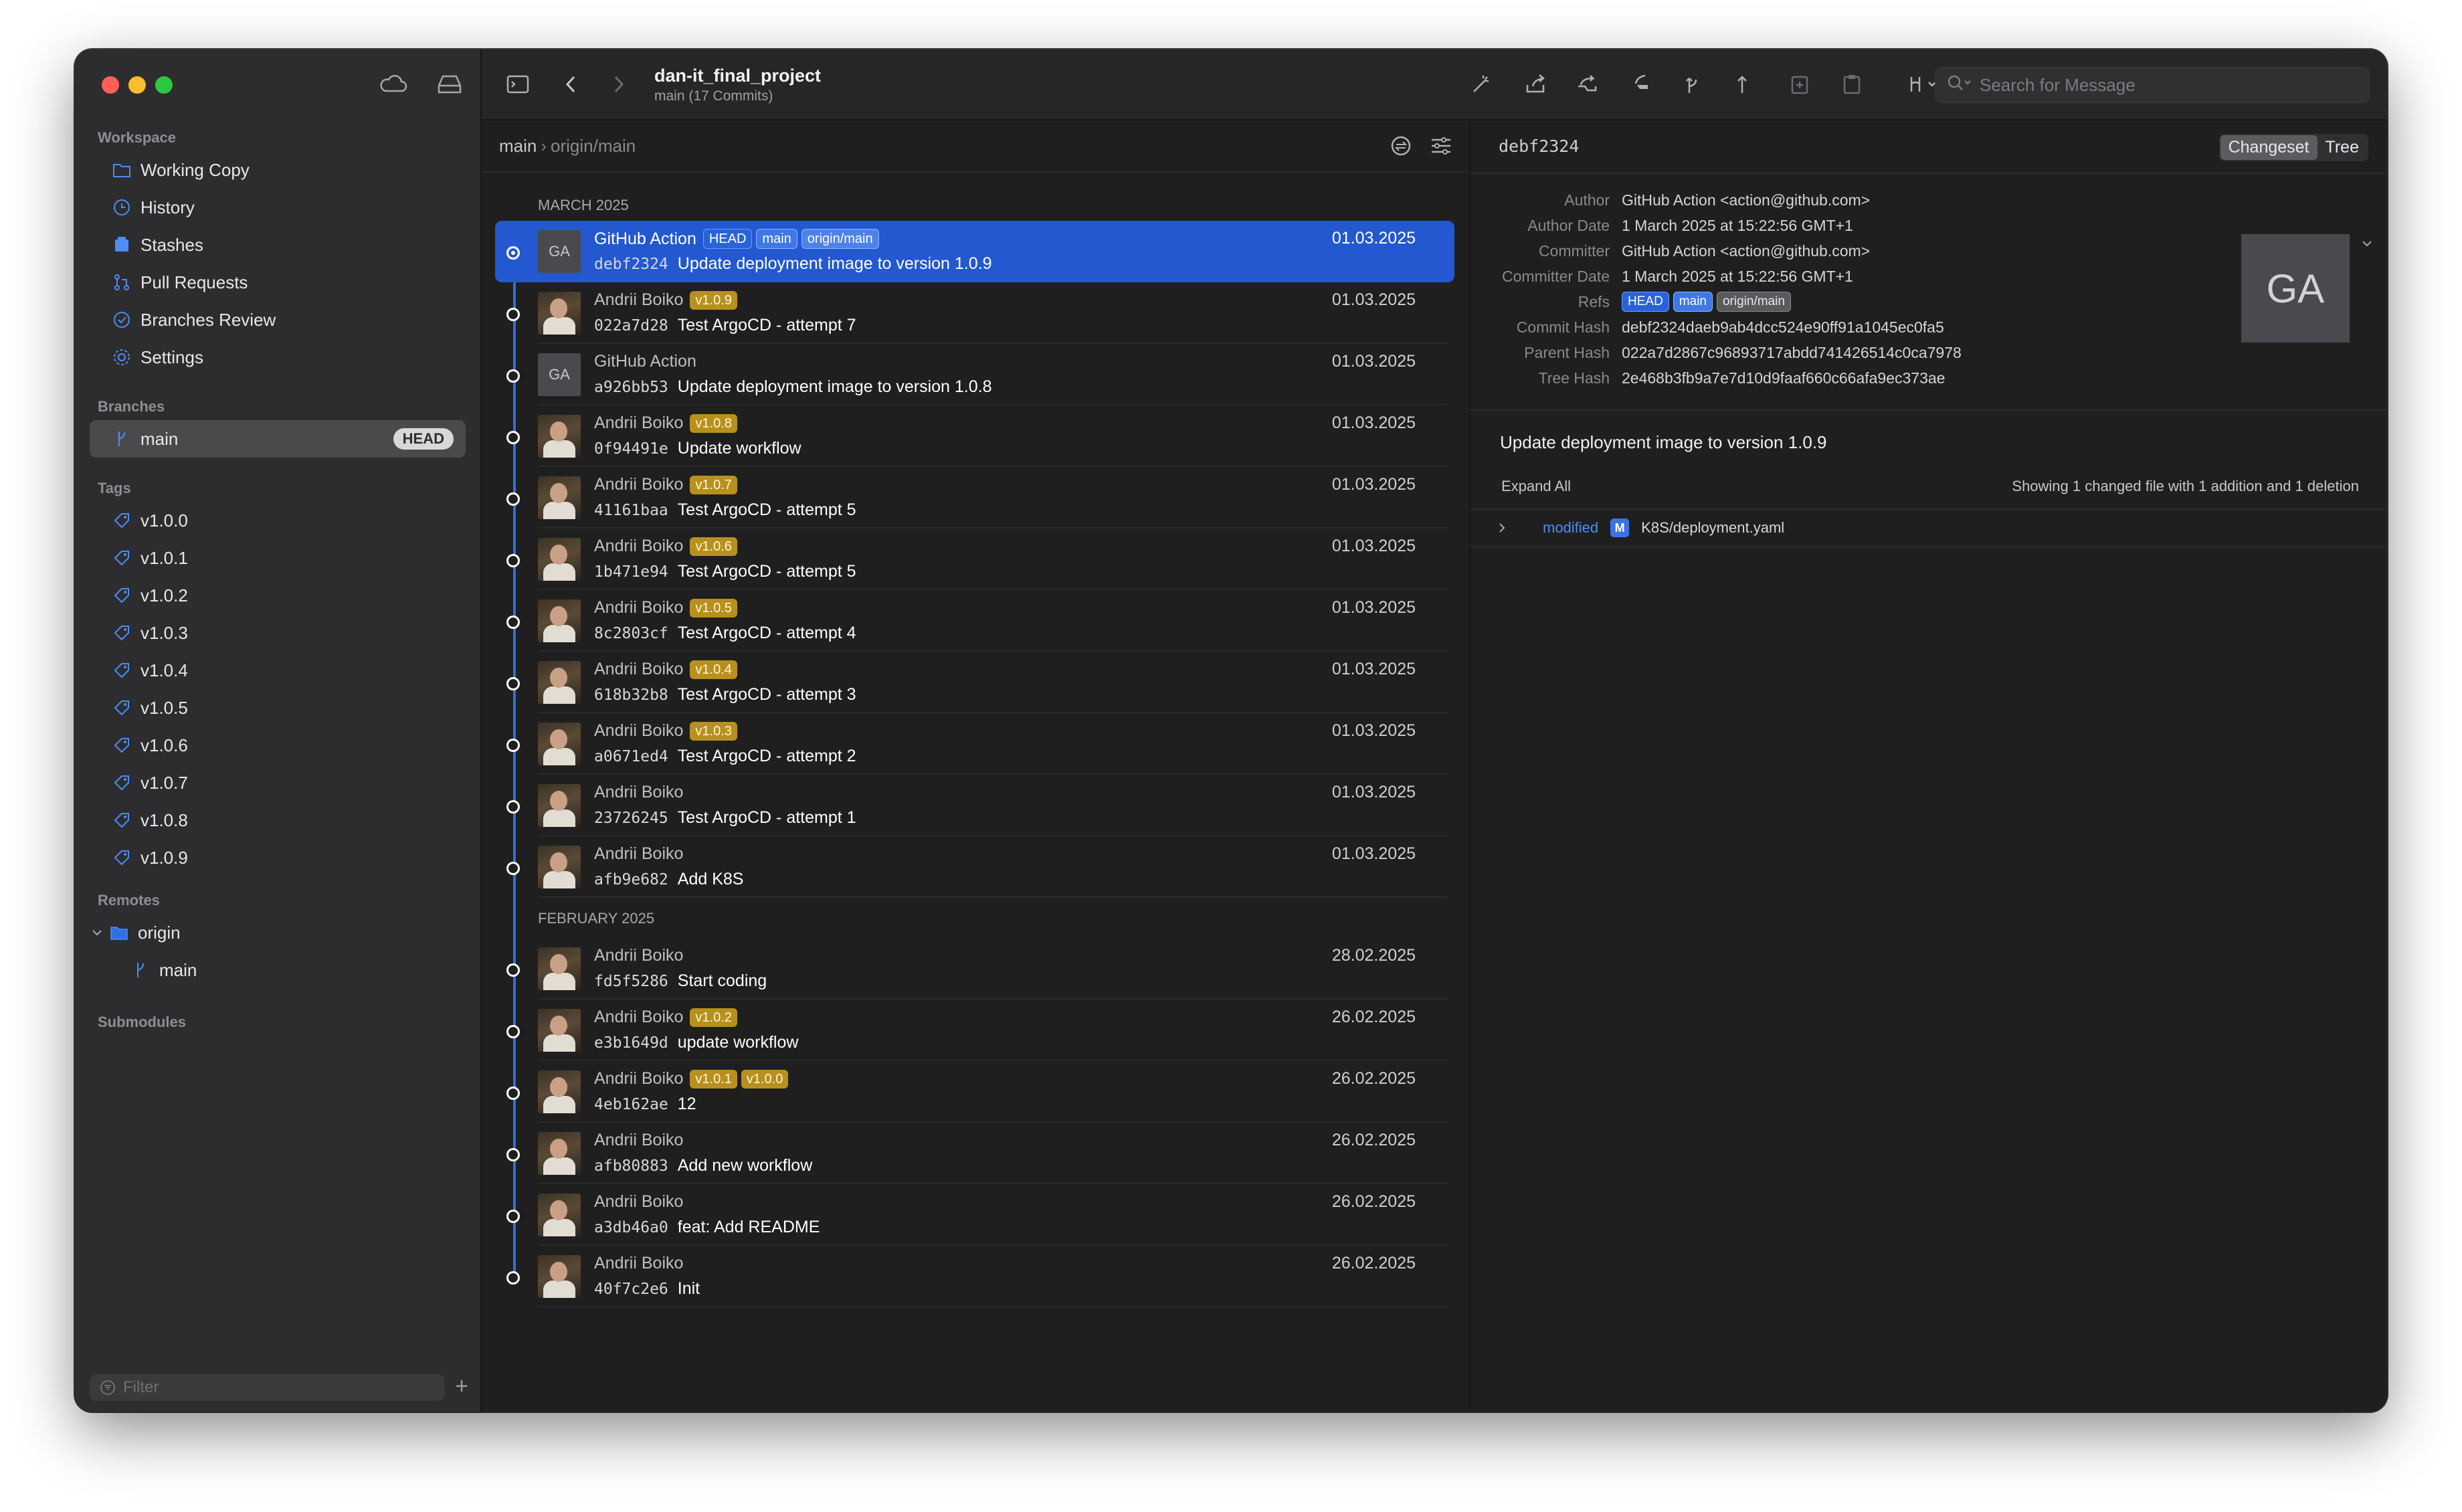 The width and height of the screenshot is (2462, 1512). Describe the element at coordinates (631, 449) in the screenshot. I see `commit-hash: 0f94491e` at that location.